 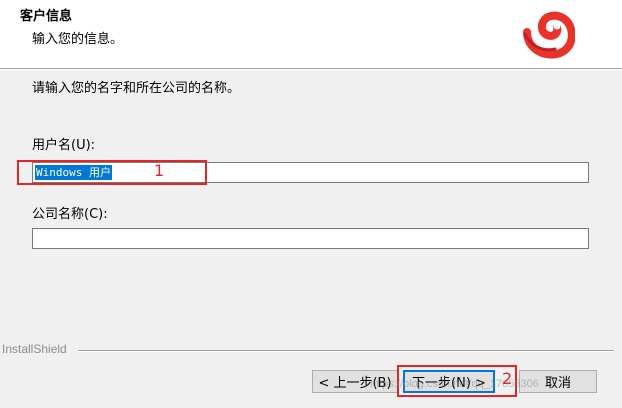 What do you see at coordinates (159, 170) in the screenshot?
I see `annotation-number-1: 1` at bounding box center [159, 170].